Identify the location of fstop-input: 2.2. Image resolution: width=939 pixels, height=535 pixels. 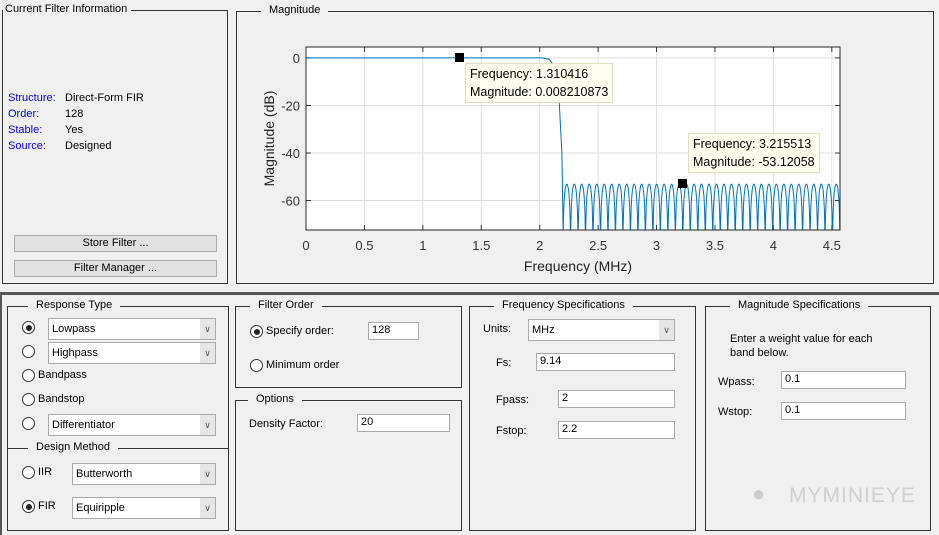
(616, 430).